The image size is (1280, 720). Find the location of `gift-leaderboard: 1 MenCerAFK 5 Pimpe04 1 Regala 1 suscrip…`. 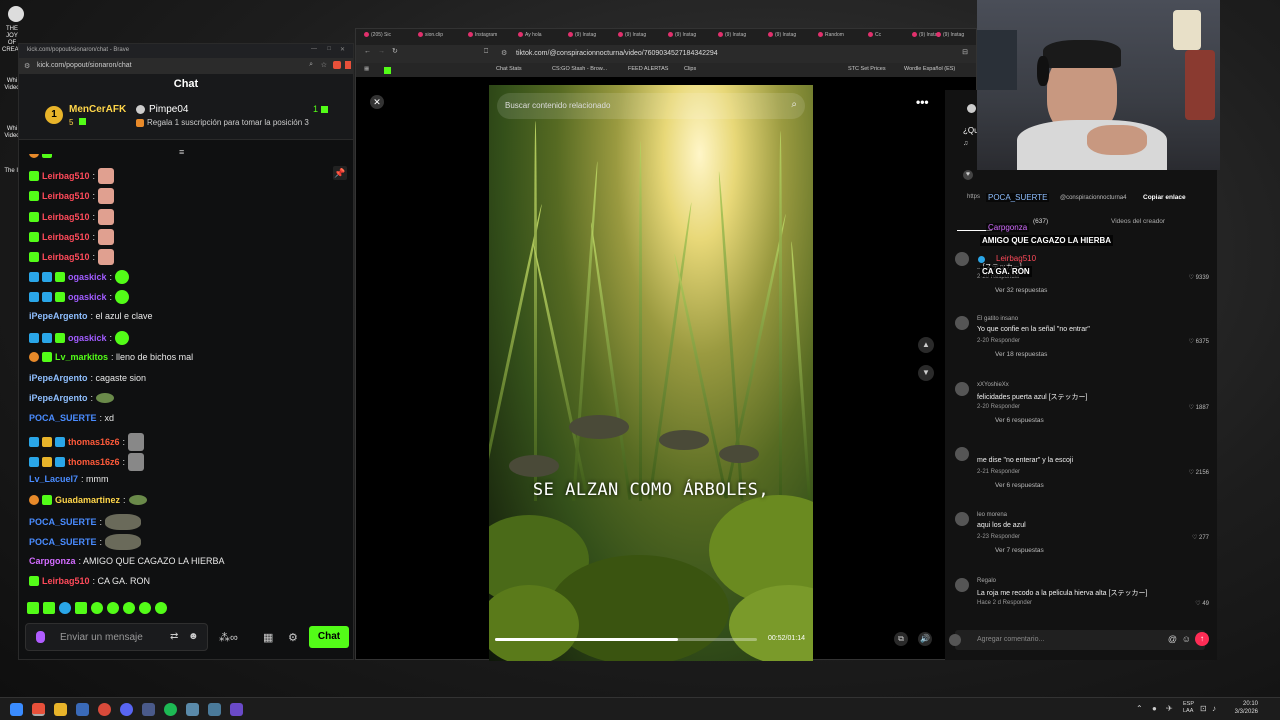

gift-leaderboard: 1 MenCerAFK 5 Pimpe04 1 Regala 1 suscrip… is located at coordinates (186, 118).